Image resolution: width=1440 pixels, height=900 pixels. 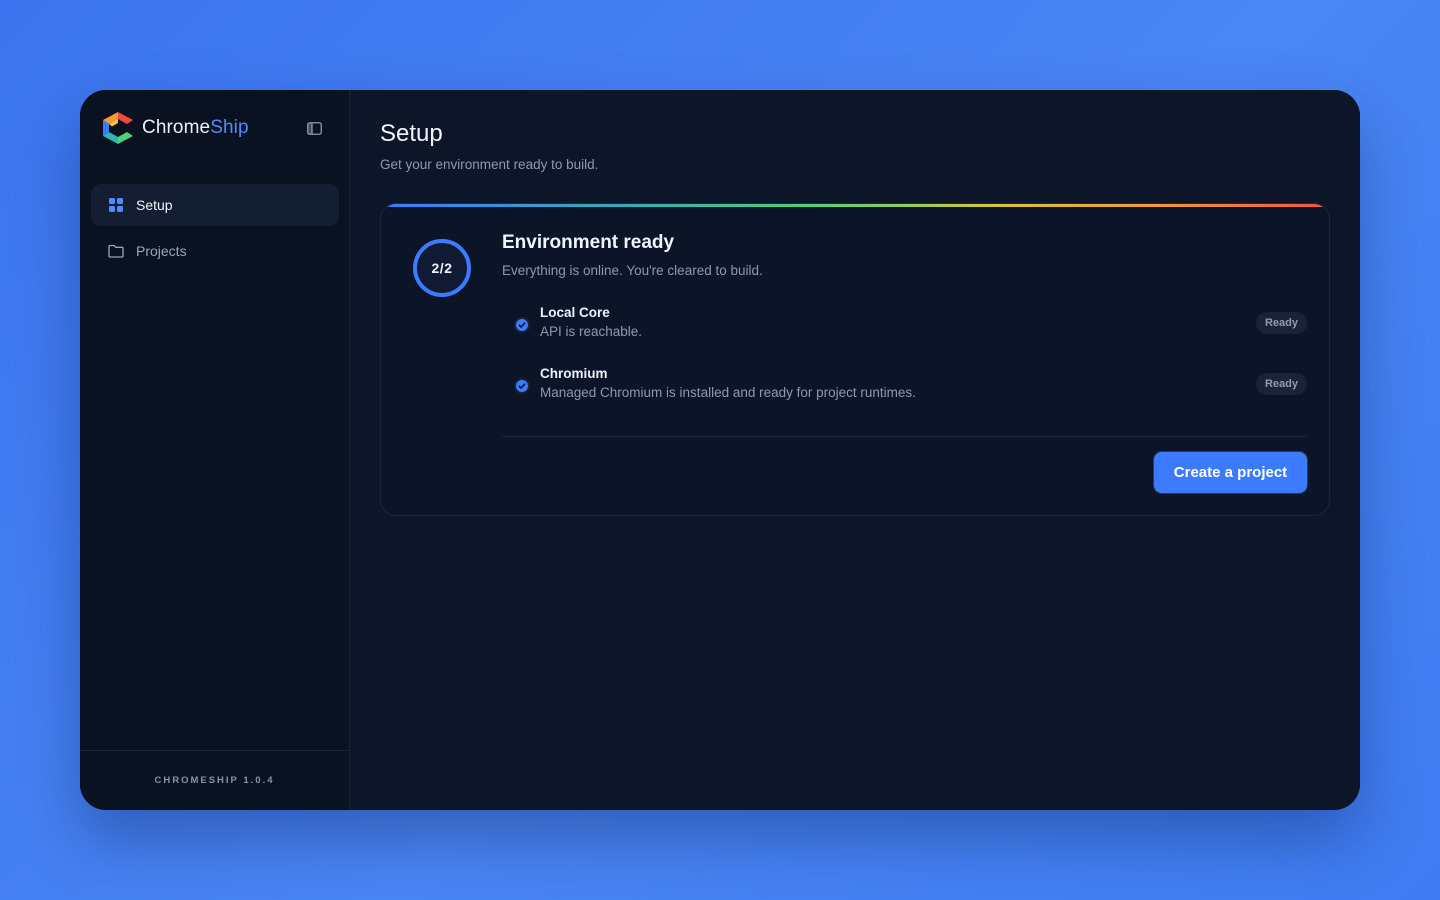 I want to click on page-subtitle: Get your environment ready to build., so click(x=489, y=164).